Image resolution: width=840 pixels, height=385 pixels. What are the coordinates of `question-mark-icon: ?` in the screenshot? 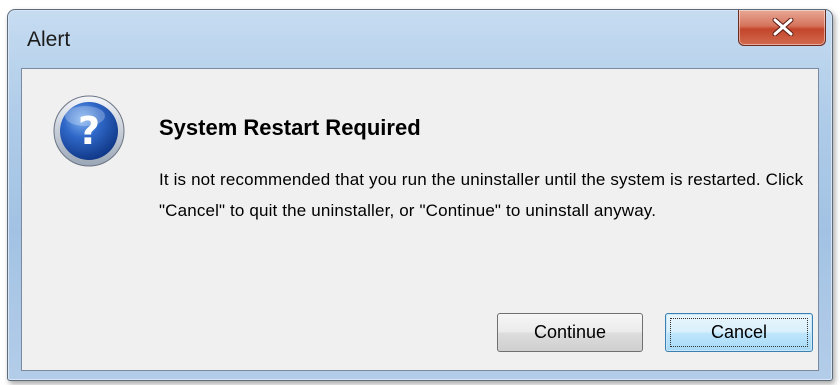 It's located at (89, 131).